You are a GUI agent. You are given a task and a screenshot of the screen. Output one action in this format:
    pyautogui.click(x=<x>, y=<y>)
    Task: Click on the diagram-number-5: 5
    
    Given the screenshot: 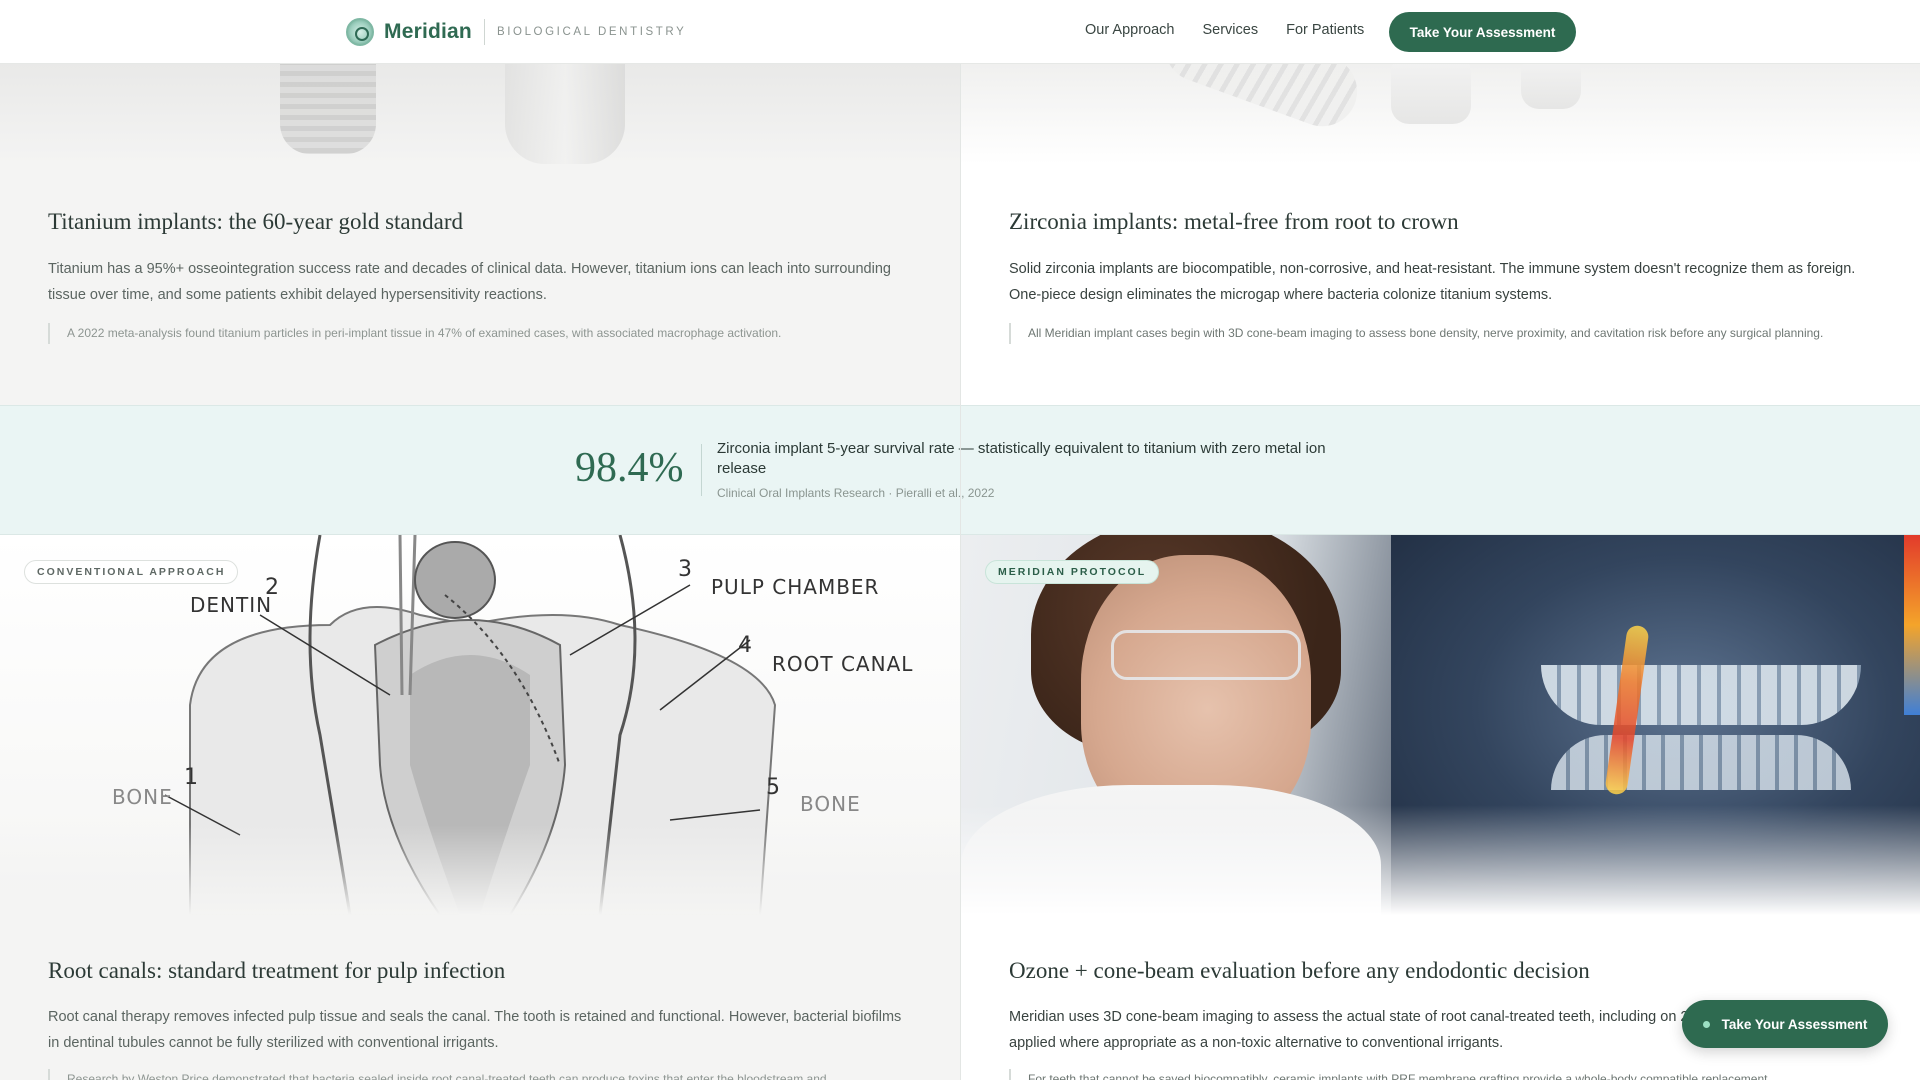 What is the action you would take?
    pyautogui.click(x=773, y=787)
    